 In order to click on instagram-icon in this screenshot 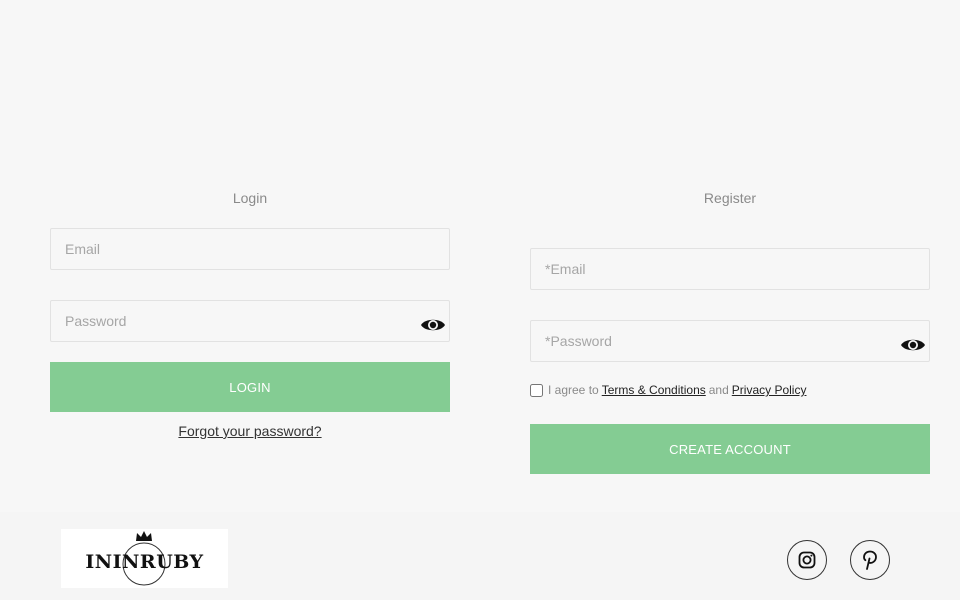, I will do `click(807, 560)`.